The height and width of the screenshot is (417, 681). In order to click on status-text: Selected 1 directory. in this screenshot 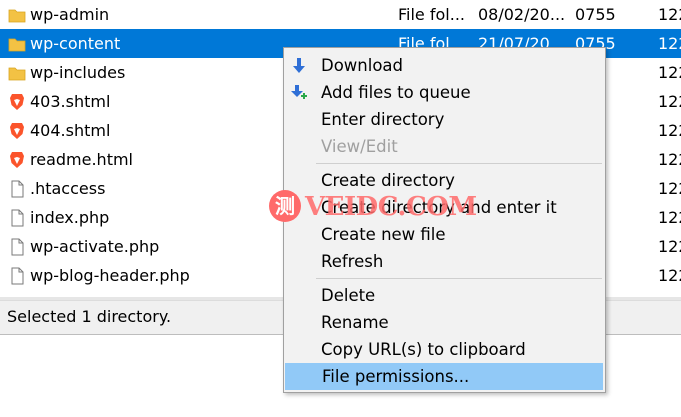, I will do `click(89, 316)`.